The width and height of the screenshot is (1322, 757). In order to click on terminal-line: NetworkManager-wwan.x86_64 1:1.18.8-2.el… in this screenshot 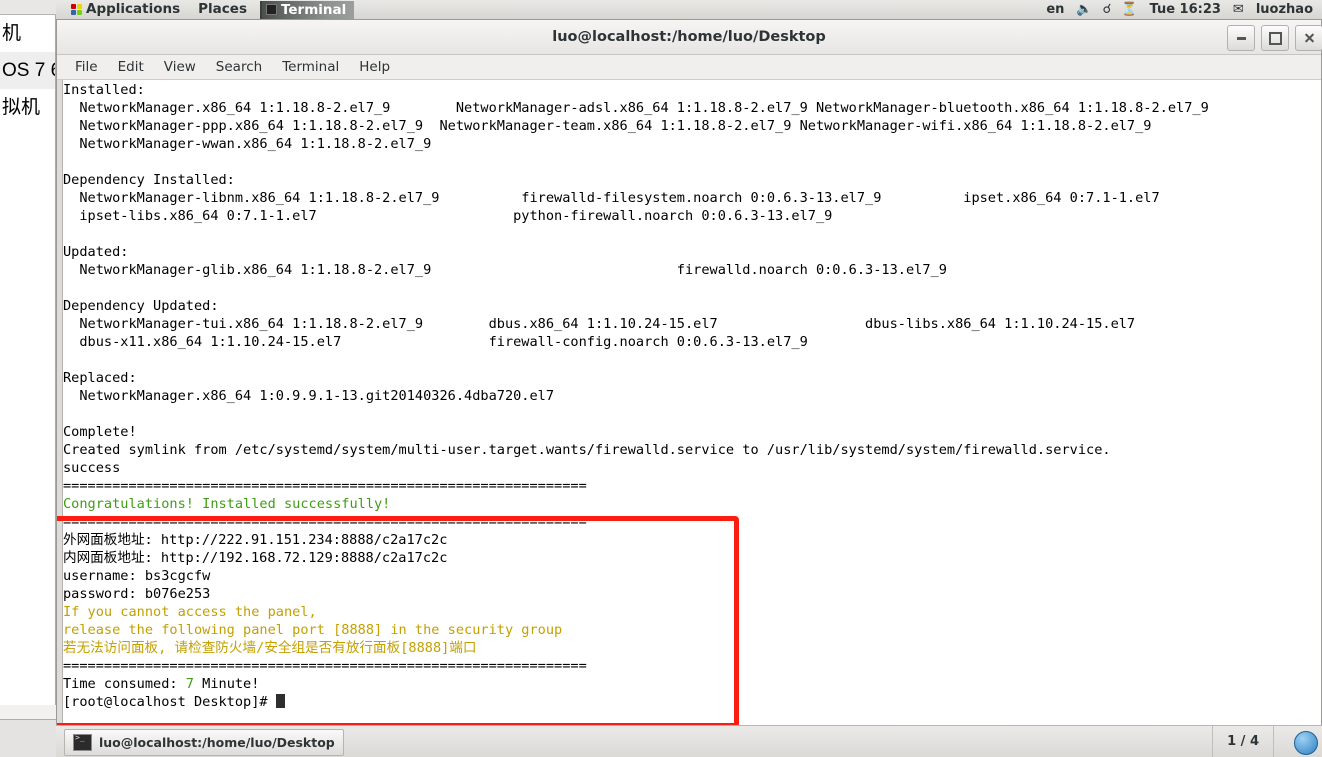, I will do `click(247, 144)`.